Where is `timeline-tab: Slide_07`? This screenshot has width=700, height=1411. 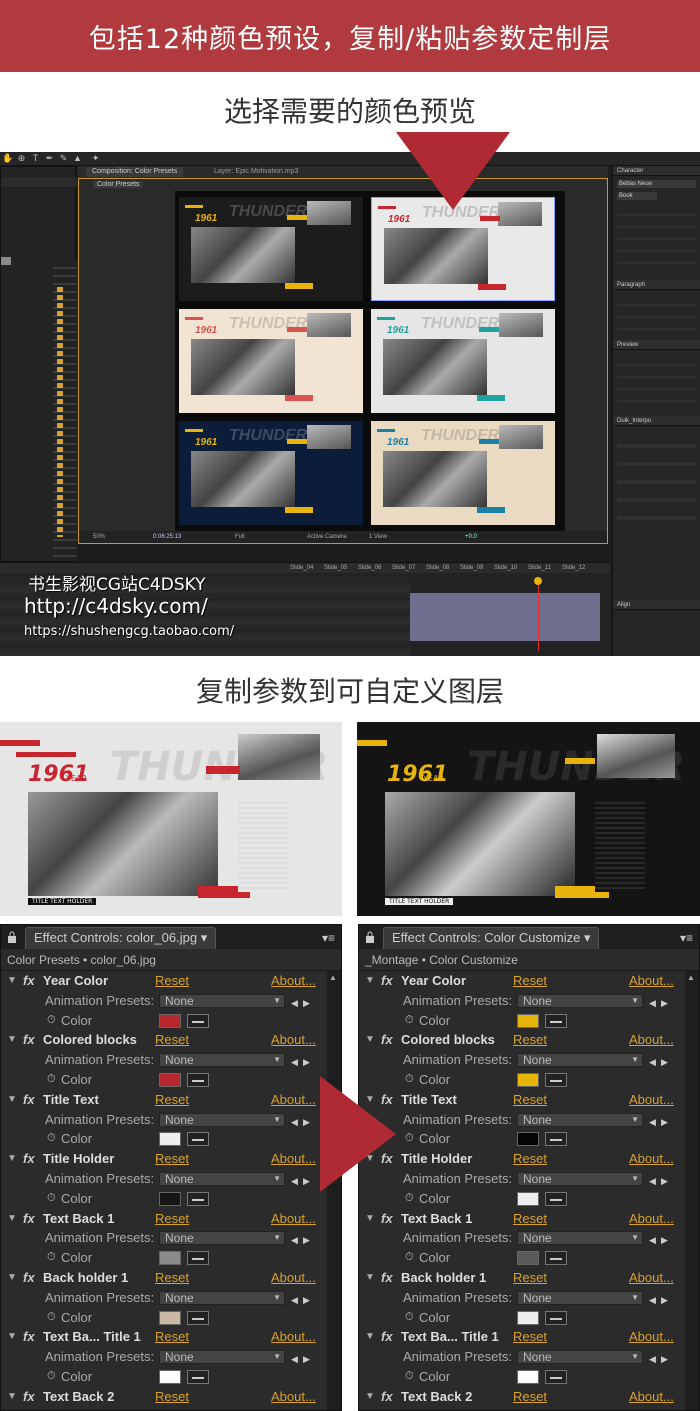
timeline-tab: Slide_07 is located at coordinates (403, 568).